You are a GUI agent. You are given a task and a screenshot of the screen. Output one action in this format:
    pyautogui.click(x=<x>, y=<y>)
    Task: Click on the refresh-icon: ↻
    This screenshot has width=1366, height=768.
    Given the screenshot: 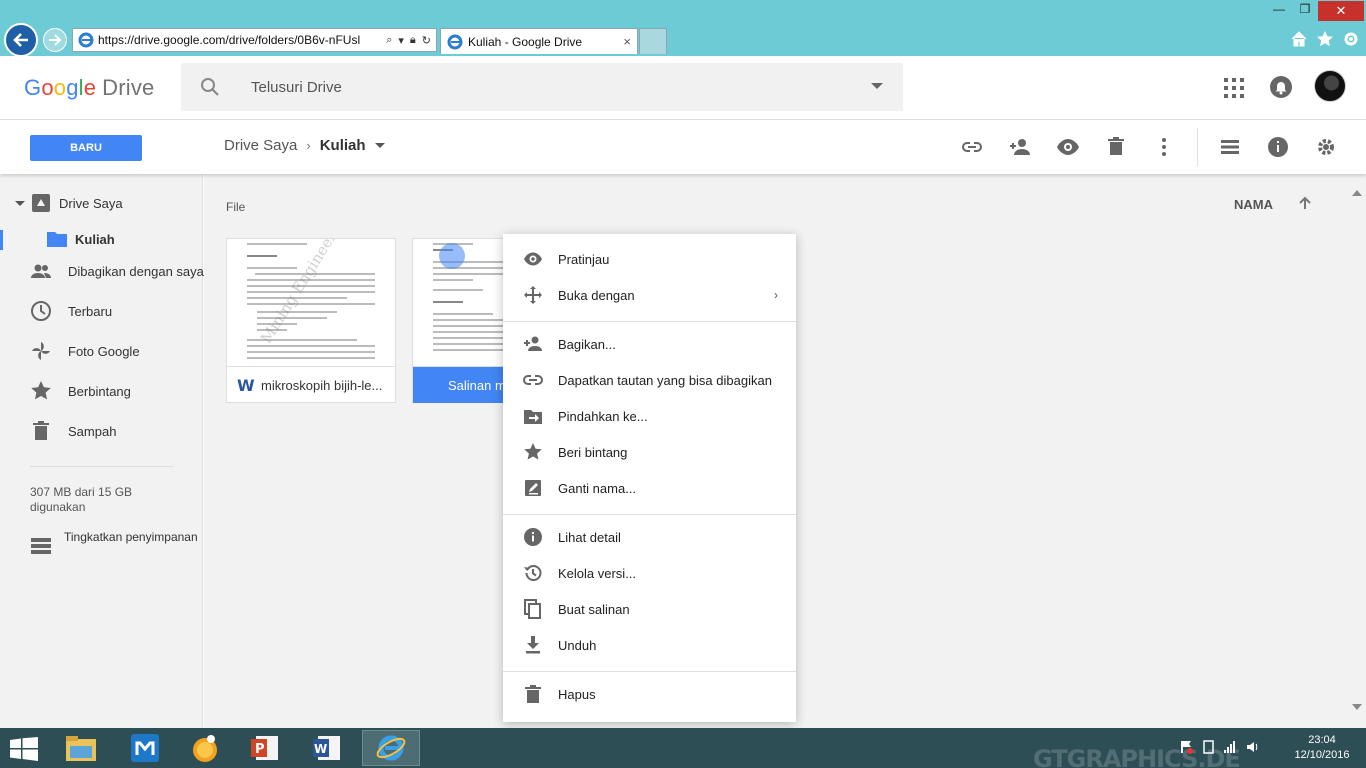 What is the action you would take?
    pyautogui.click(x=426, y=40)
    